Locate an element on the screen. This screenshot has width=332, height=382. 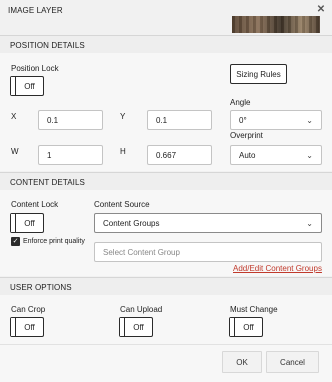
image-thumbnail is located at coordinates (276, 24).